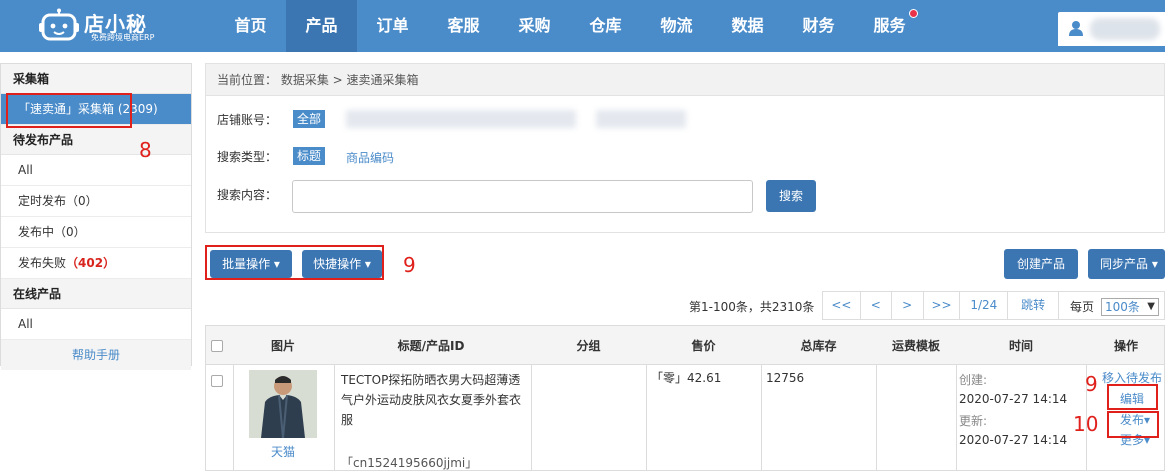 The height and width of the screenshot is (471, 1165). I want to click on table-header: 图片 标题/产品ID 分组 售价 总库存 运费模板 时间 操作, so click(685, 345).